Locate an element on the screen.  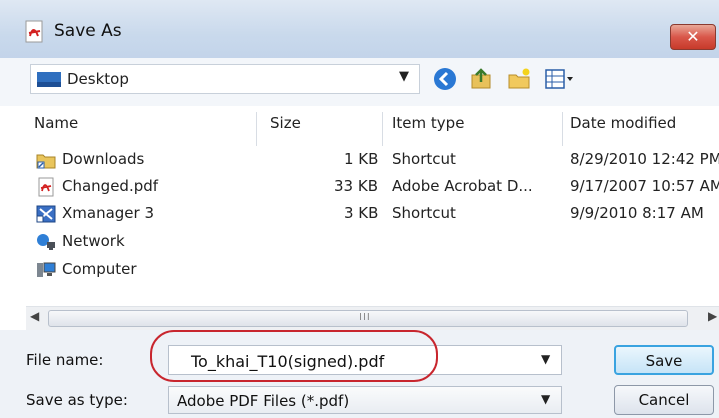
shortcut-folder-icon is located at coordinates (46, 161).